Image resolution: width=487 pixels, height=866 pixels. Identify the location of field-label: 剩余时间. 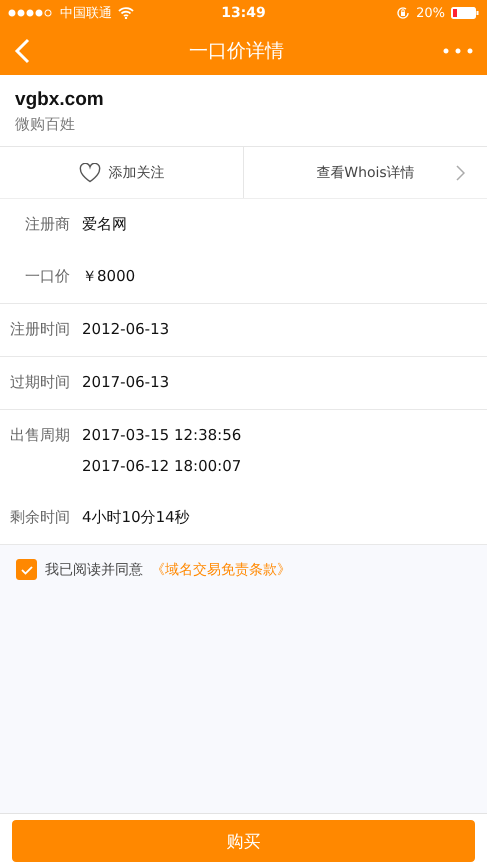
(40, 517).